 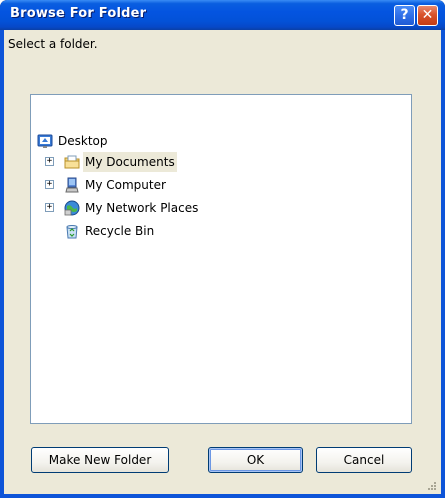 What do you see at coordinates (431, 484) in the screenshot?
I see `resize-grip-icon` at bounding box center [431, 484].